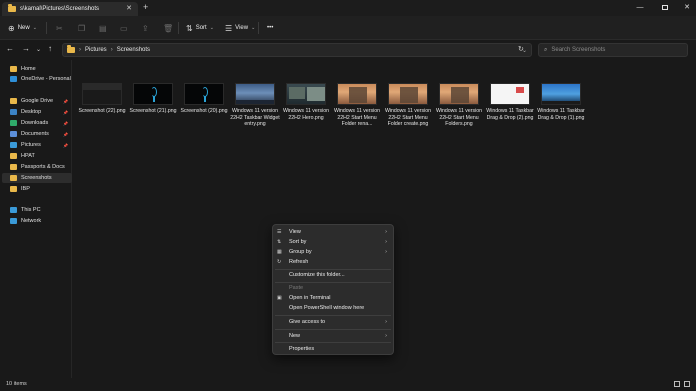  What do you see at coordinates (294, 336) in the screenshot?
I see `menu-item-new: New` at bounding box center [294, 336].